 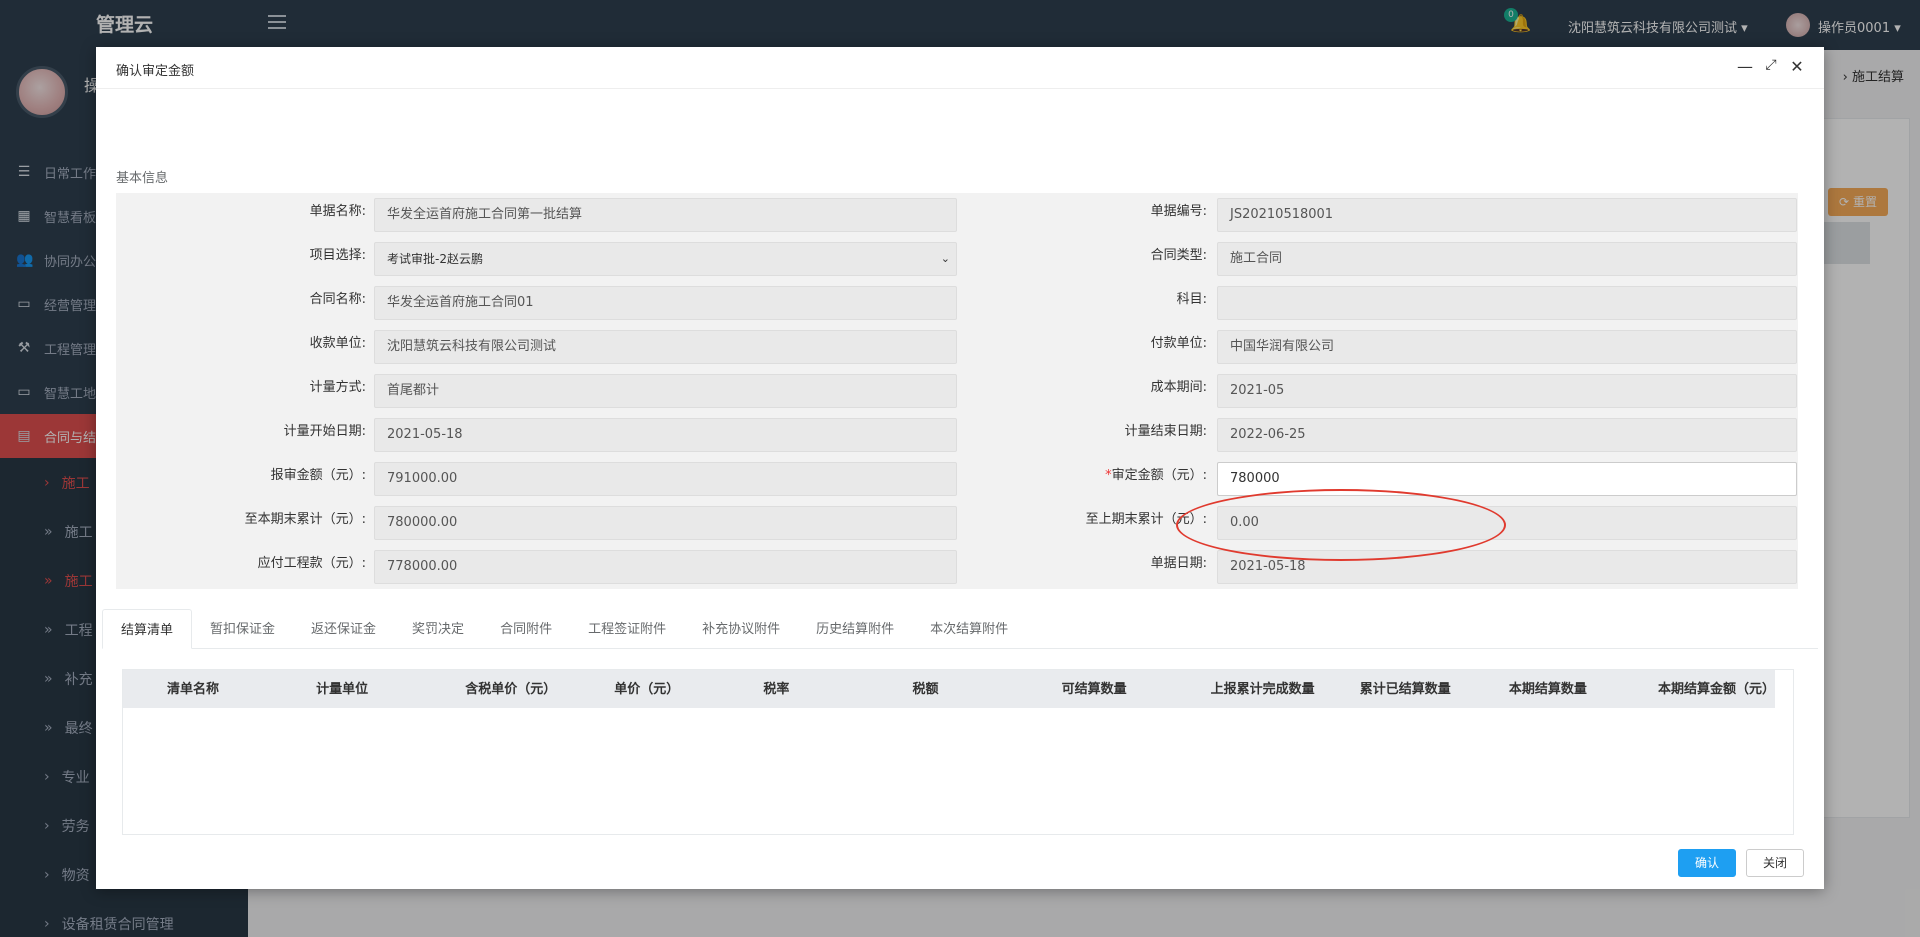 I want to click on form-row: 项目选择: 考试审批-2赵云鹏 ⌄, so click(x=536, y=259).